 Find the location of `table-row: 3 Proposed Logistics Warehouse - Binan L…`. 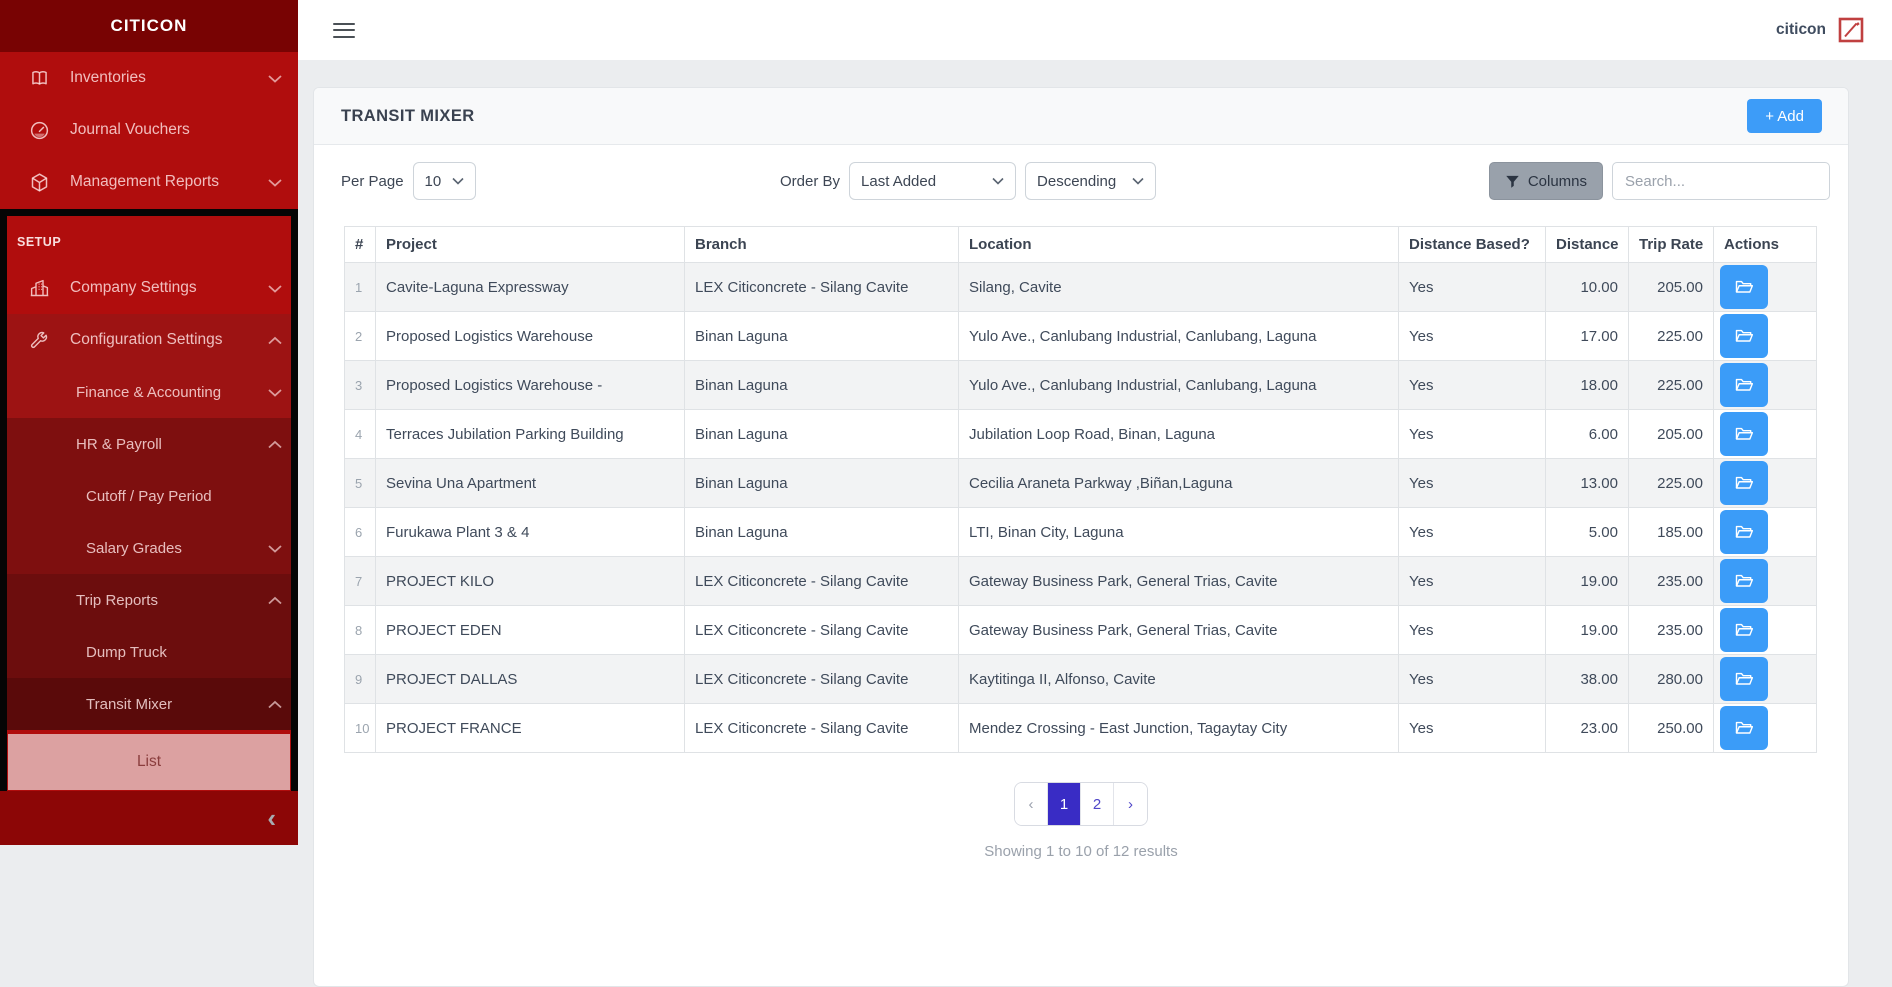

table-row: 3 Proposed Logistics Warehouse - Binan L… is located at coordinates (1080, 385).